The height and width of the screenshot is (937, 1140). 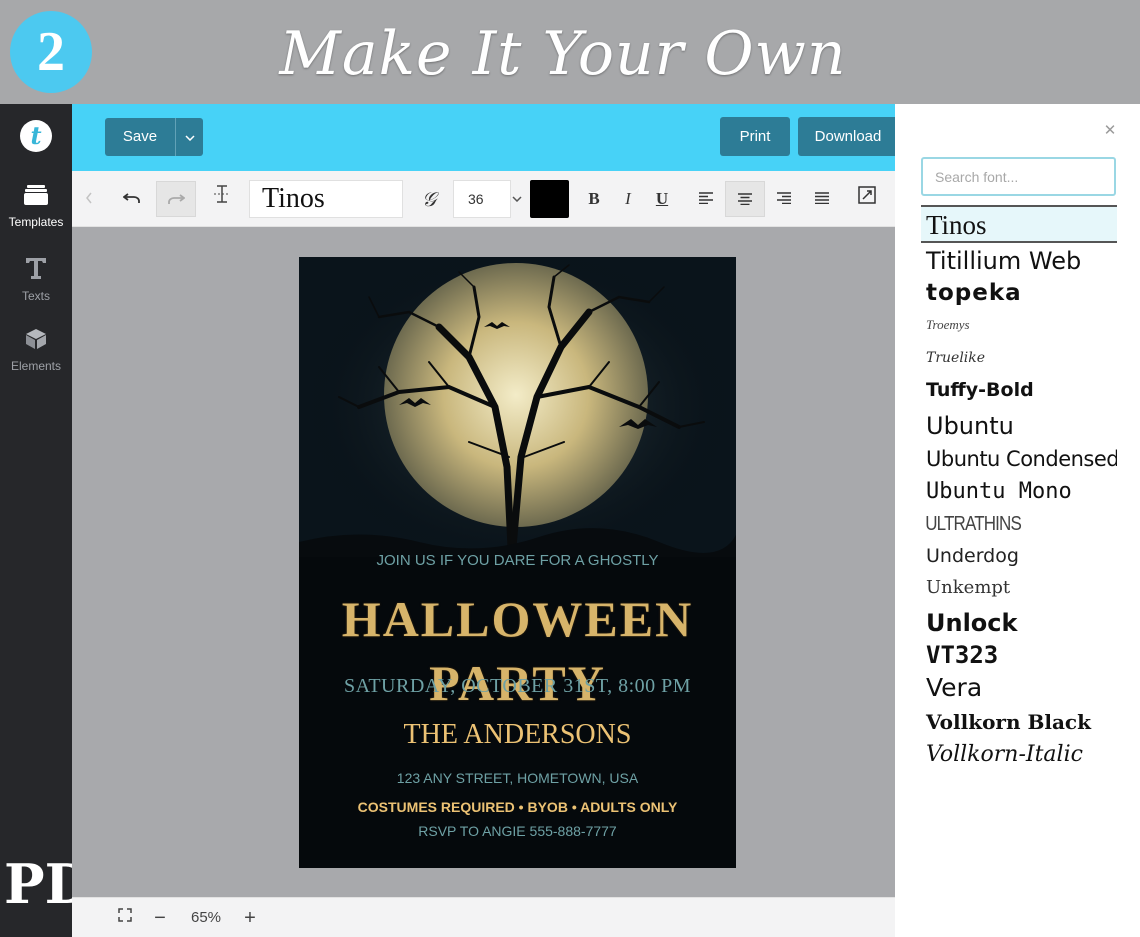 I want to click on redo-icon, so click(x=176, y=199).